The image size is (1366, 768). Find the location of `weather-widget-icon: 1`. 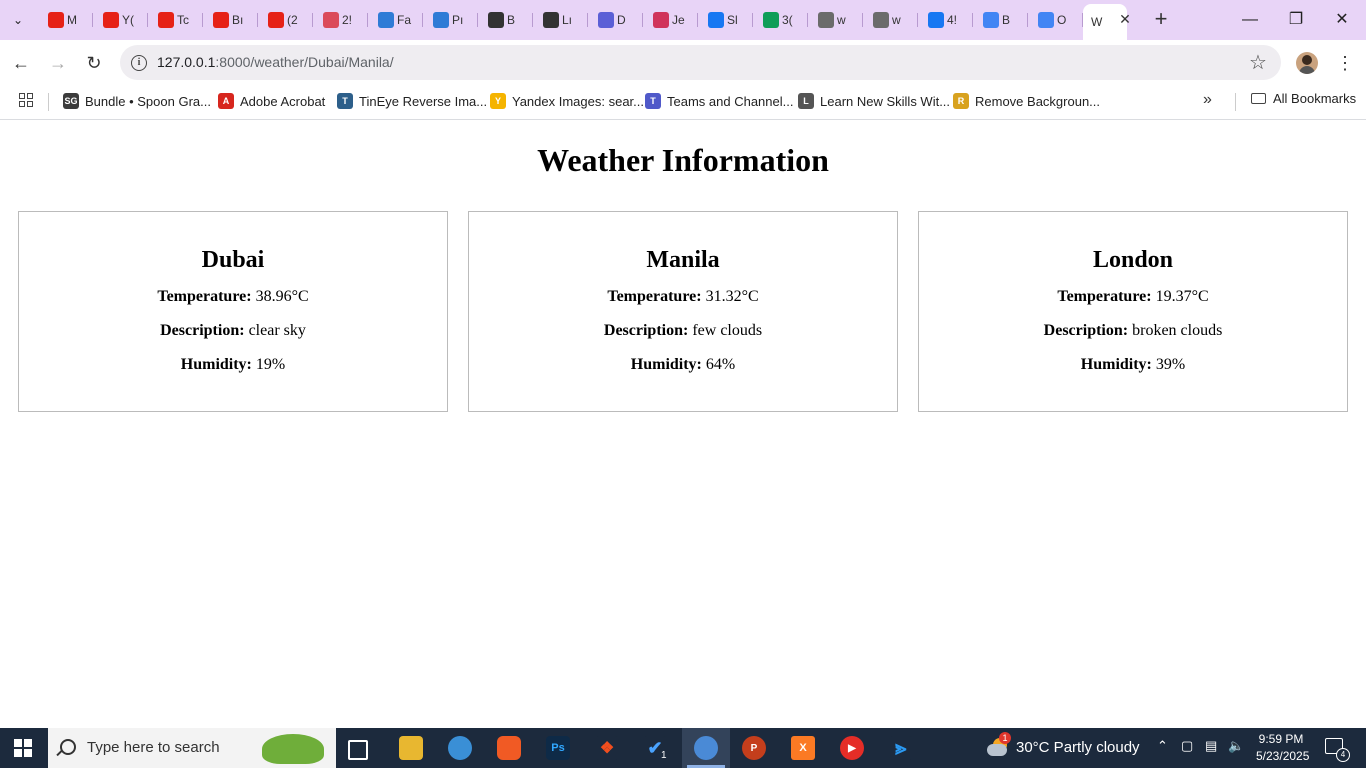

weather-widget-icon: 1 is located at coordinates (998, 745).